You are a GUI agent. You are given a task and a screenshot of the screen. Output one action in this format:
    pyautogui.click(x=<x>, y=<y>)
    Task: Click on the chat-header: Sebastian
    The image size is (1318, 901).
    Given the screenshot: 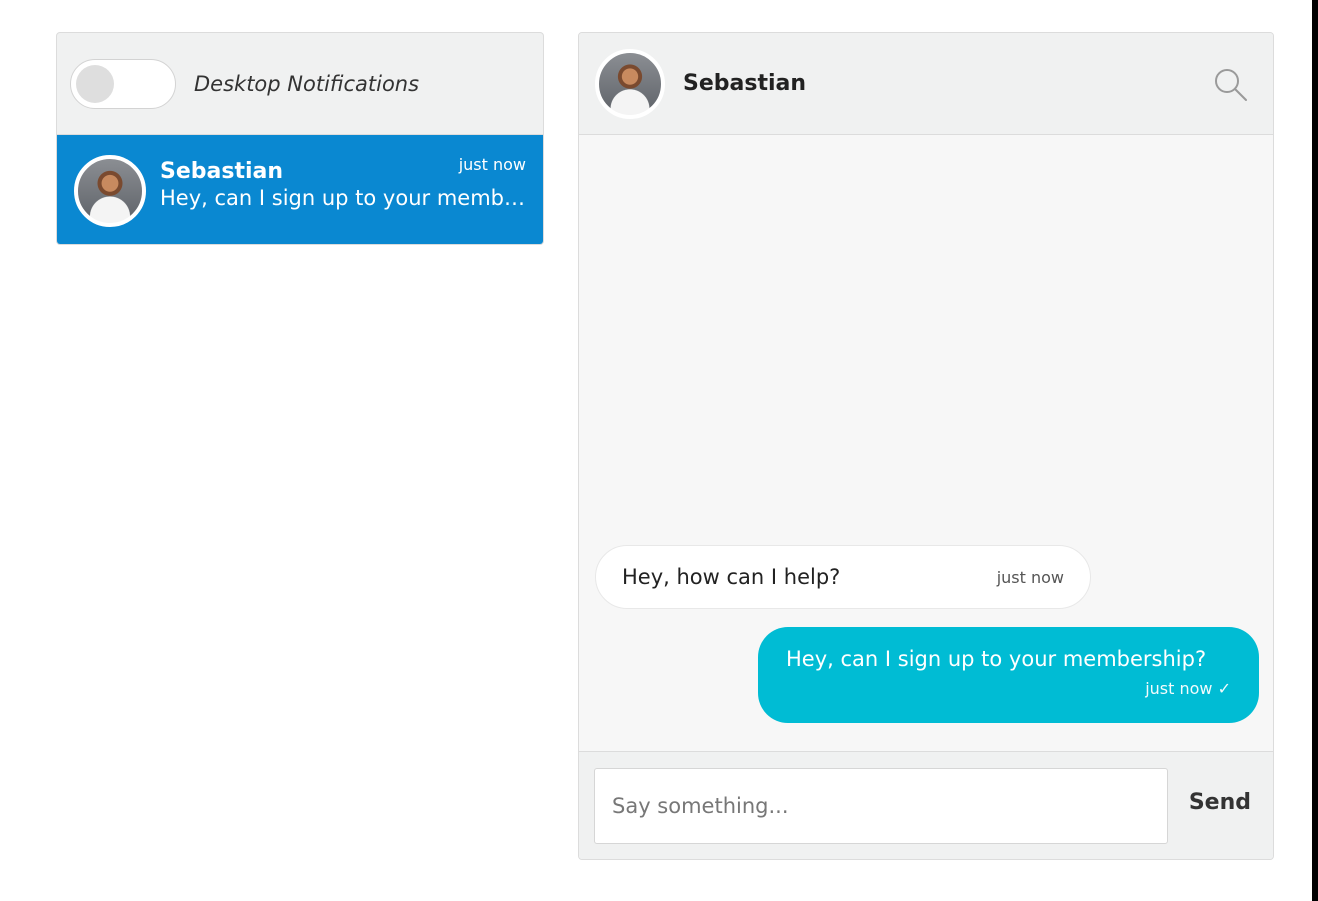 What is the action you would take?
    pyautogui.click(x=926, y=84)
    